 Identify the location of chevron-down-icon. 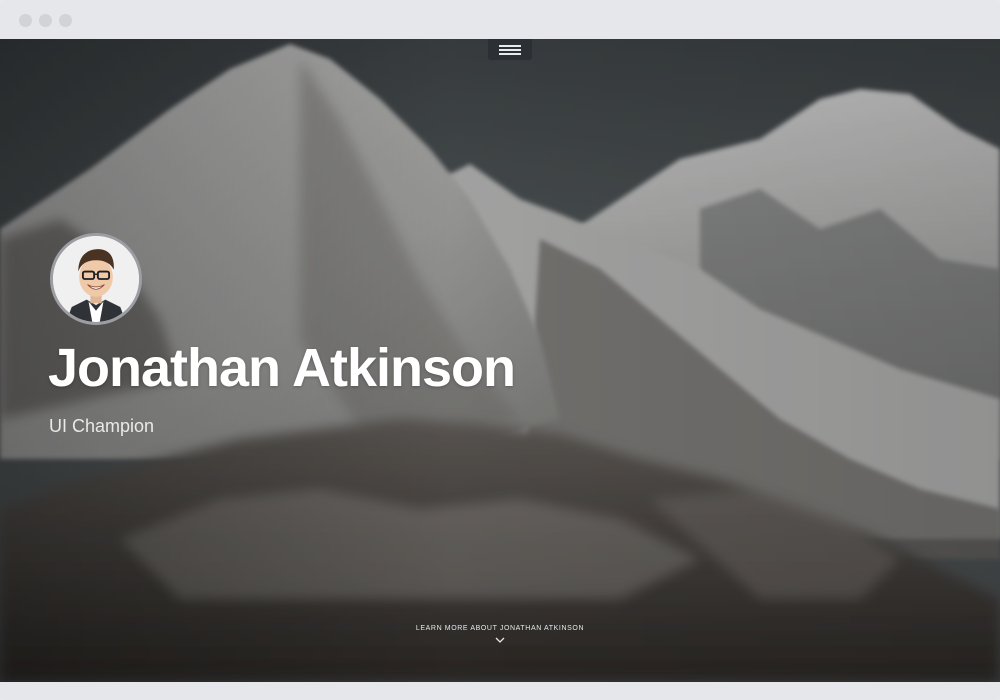
(500, 640).